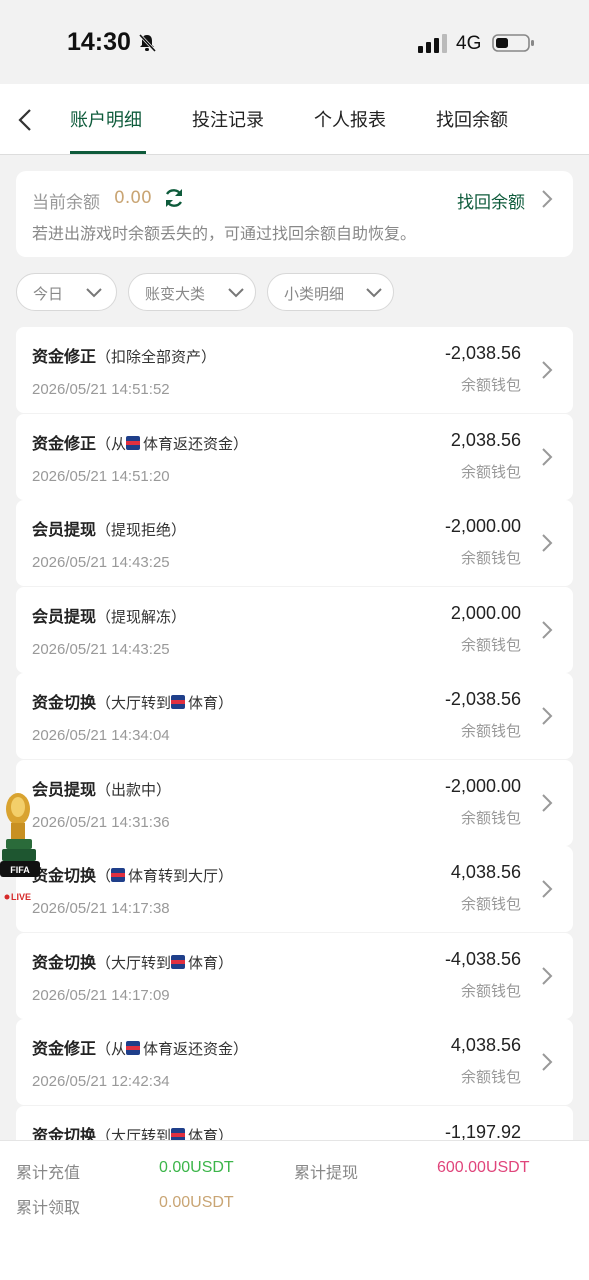 The height and width of the screenshot is (1280, 589). I want to click on record-detail-prefix: （提现拒绝）, so click(141, 530).